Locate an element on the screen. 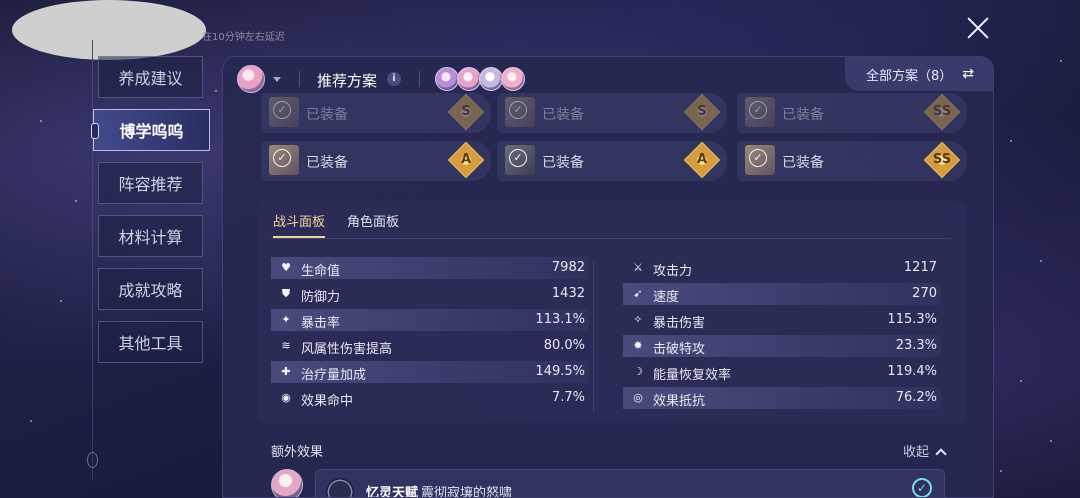  crit-dmg-icon: ✧ is located at coordinates (638, 319).